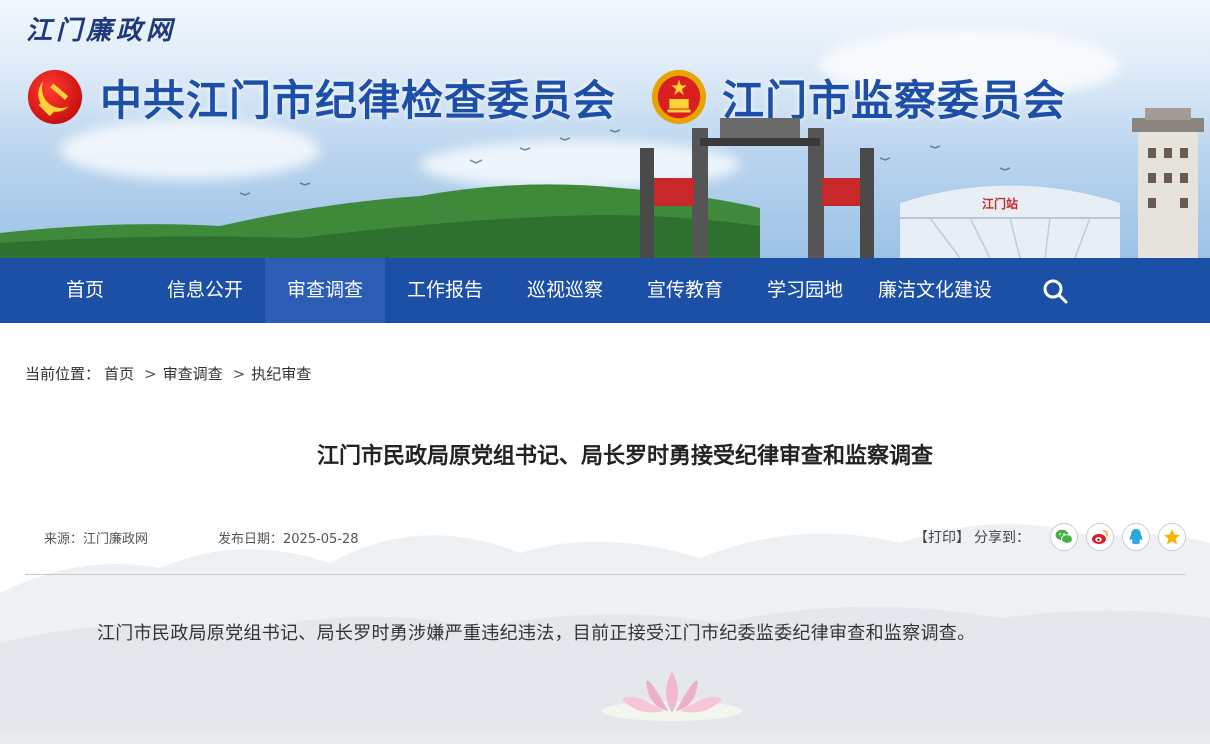 This screenshot has height=744, width=1210. I want to click on nav-item-info-disclosure: 信息公开, so click(205, 290).